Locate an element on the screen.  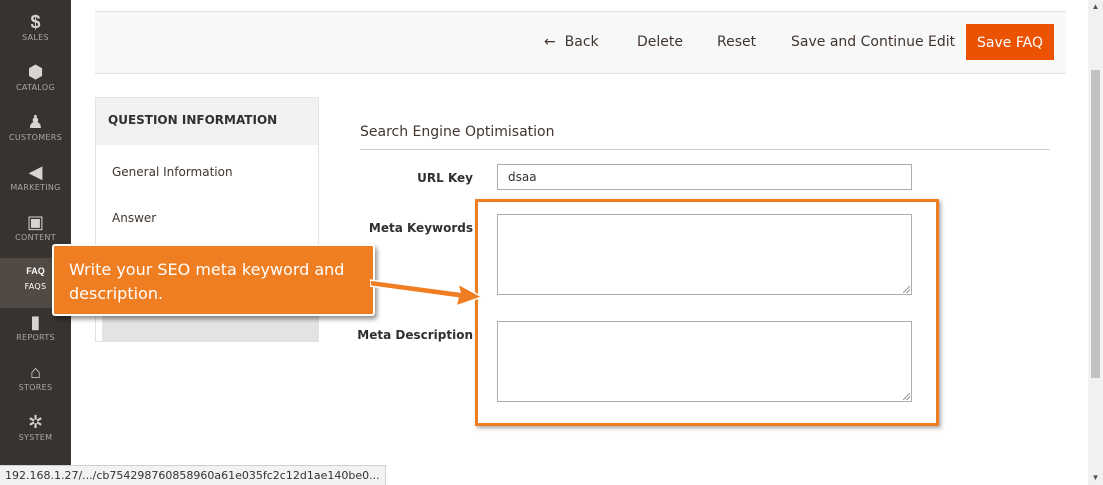
scroll-down-arrow-icon: ▼ is located at coordinates (1095, 478).